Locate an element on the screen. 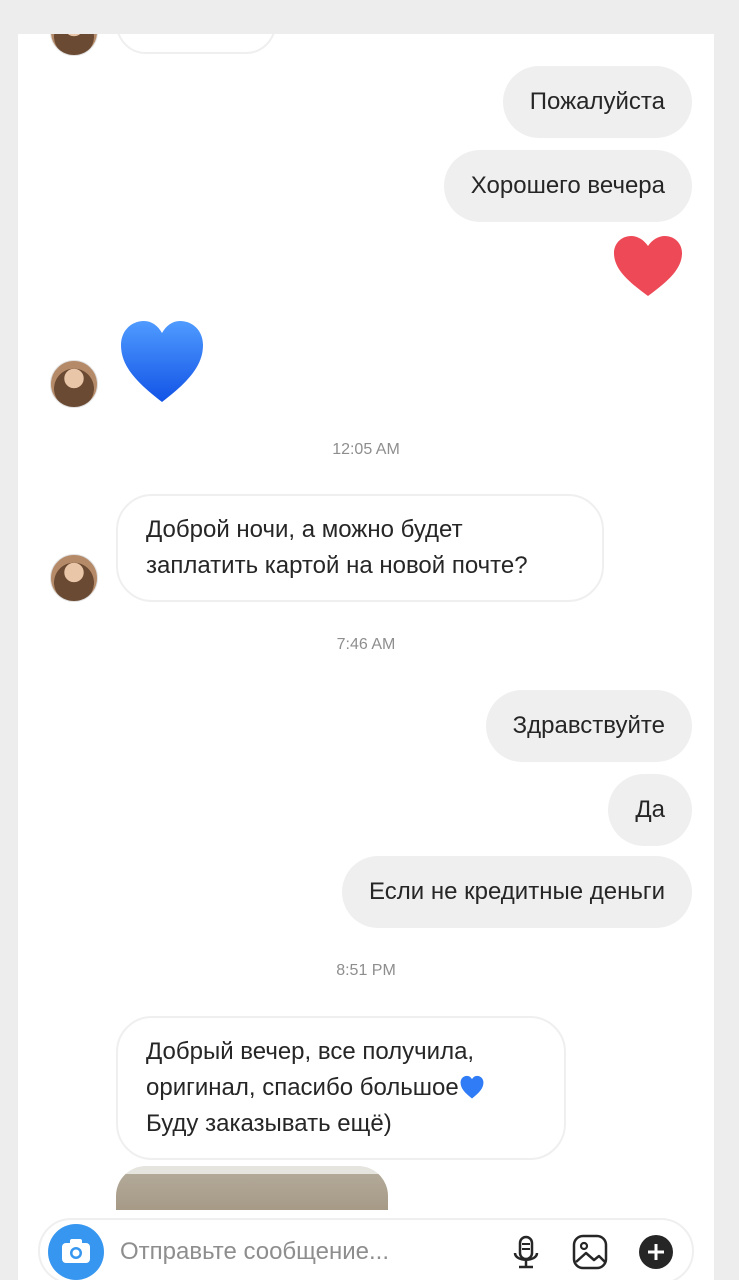 This screenshot has height=1280, width=739. timestamp: 7:46 AM is located at coordinates (366, 644).